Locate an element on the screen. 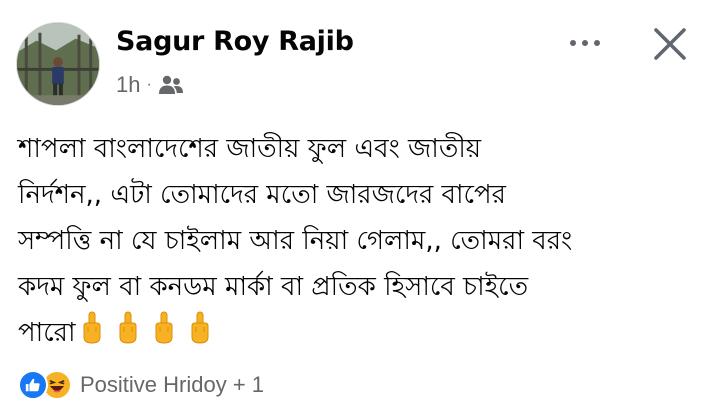 This screenshot has height=419, width=722. post-meta: 1h · is located at coordinates (150, 85).